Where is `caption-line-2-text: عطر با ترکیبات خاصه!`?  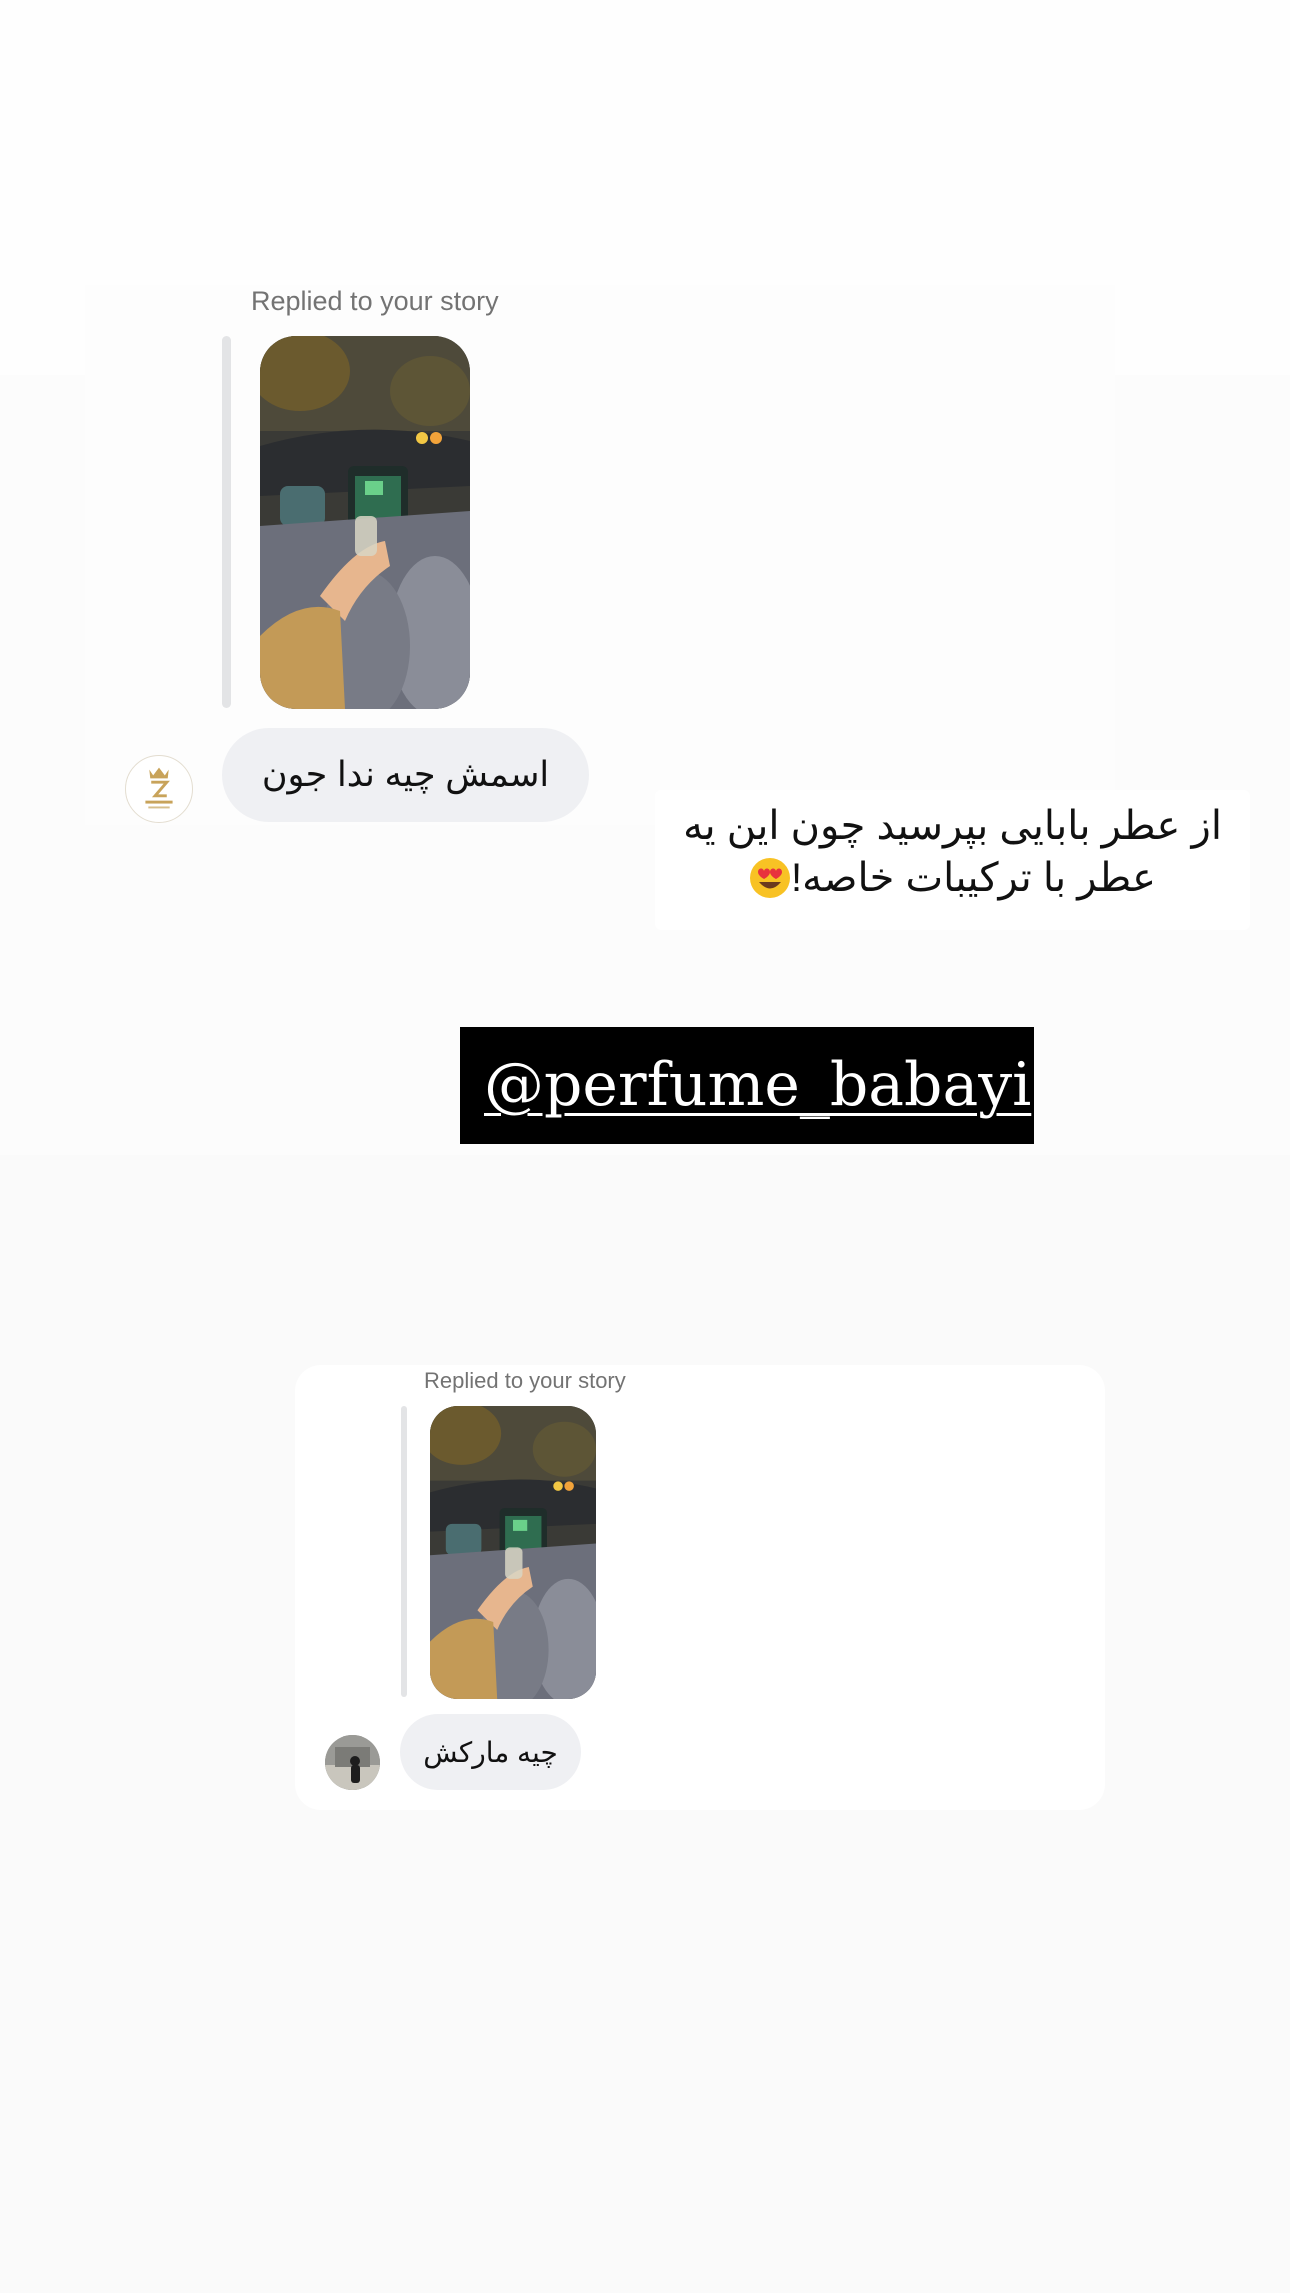 caption-line-2-text: عطر با ترکیبات خاصه! is located at coordinates (973, 878).